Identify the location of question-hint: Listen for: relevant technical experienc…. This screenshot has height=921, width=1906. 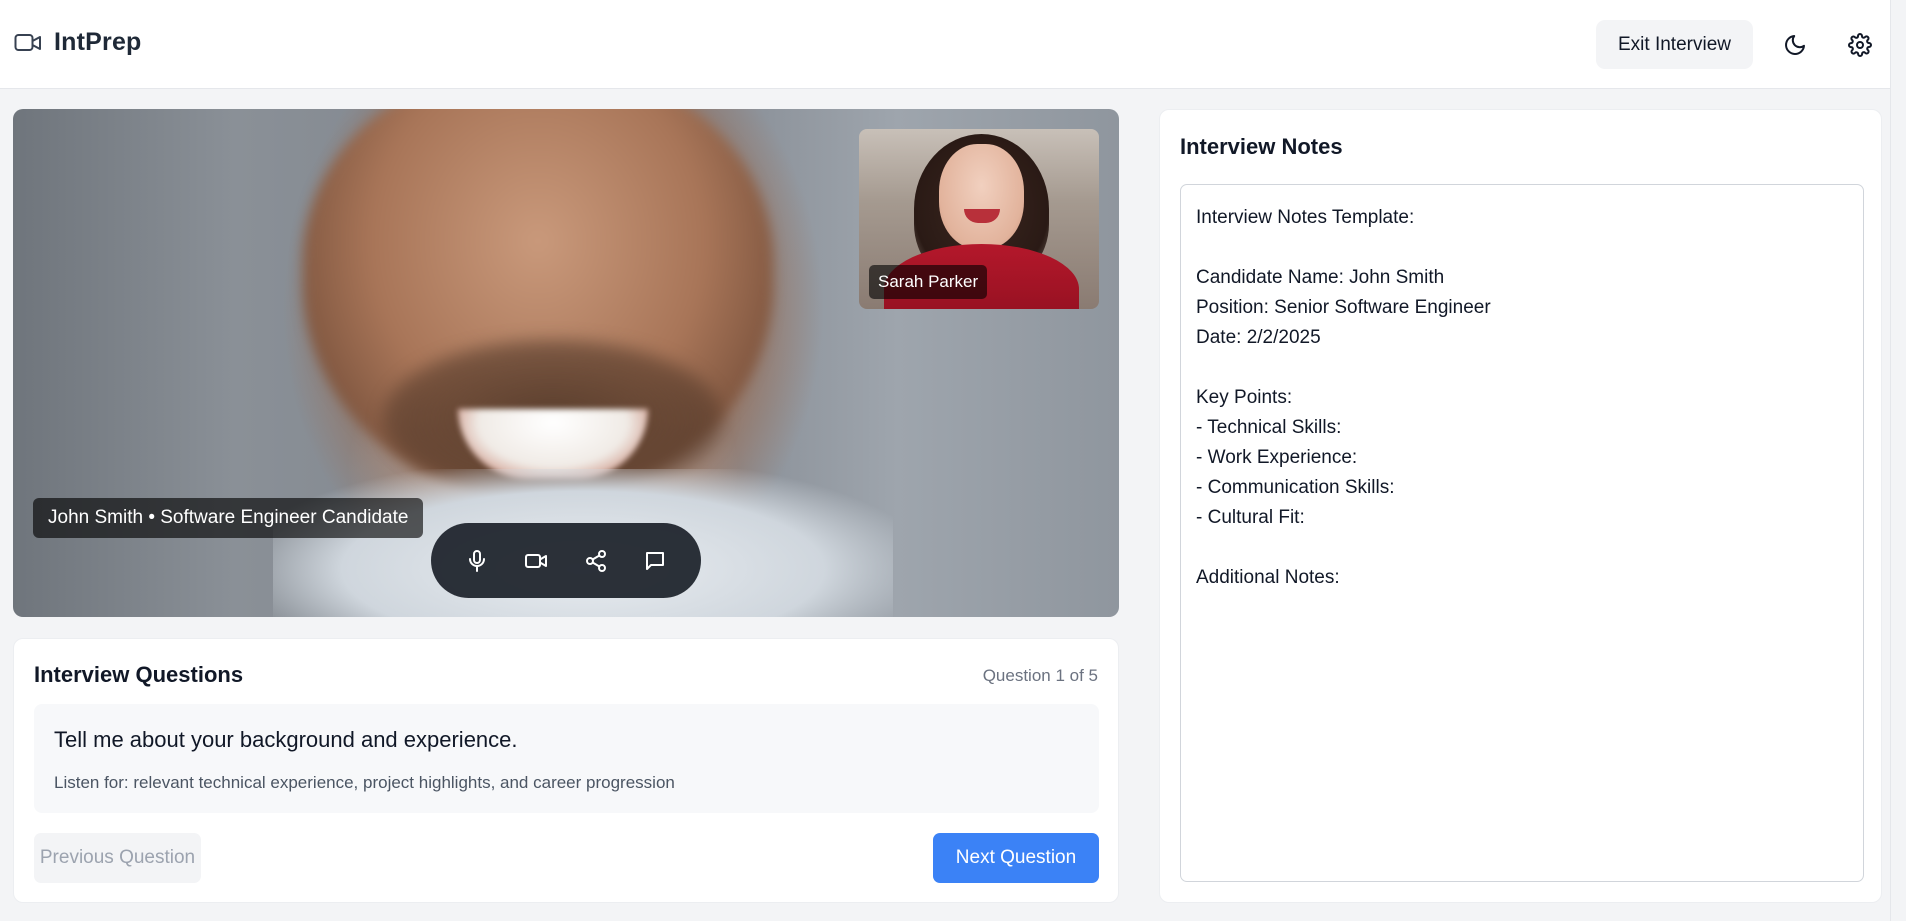
(364, 782).